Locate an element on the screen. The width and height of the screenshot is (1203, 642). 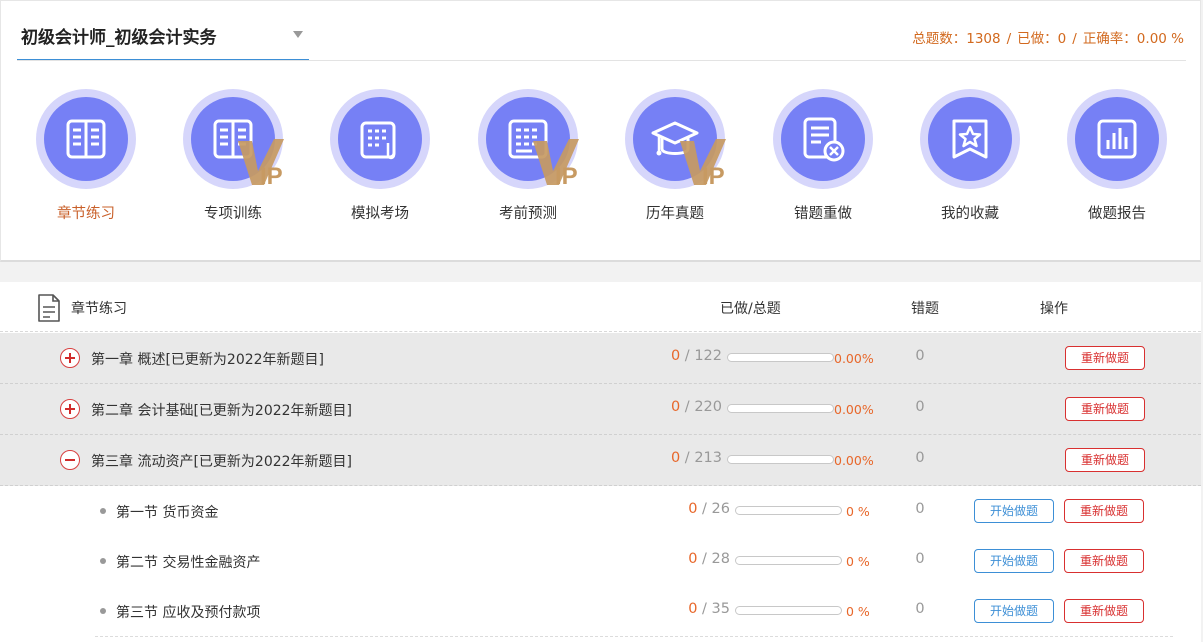
mode-label: 模拟考场 is located at coordinates (380, 214).